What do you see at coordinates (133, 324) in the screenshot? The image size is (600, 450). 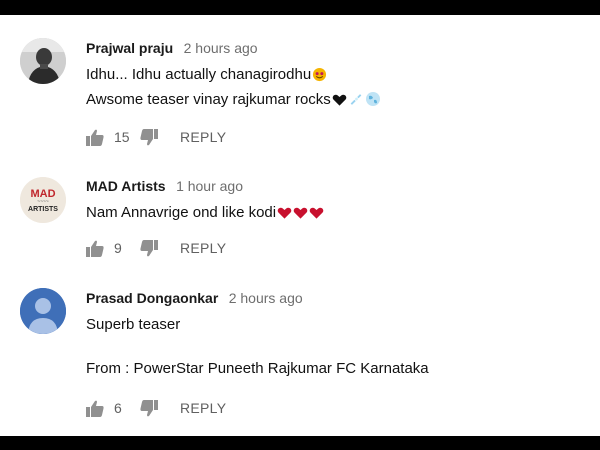 I see `comment-text-line: Superb teaser` at bounding box center [133, 324].